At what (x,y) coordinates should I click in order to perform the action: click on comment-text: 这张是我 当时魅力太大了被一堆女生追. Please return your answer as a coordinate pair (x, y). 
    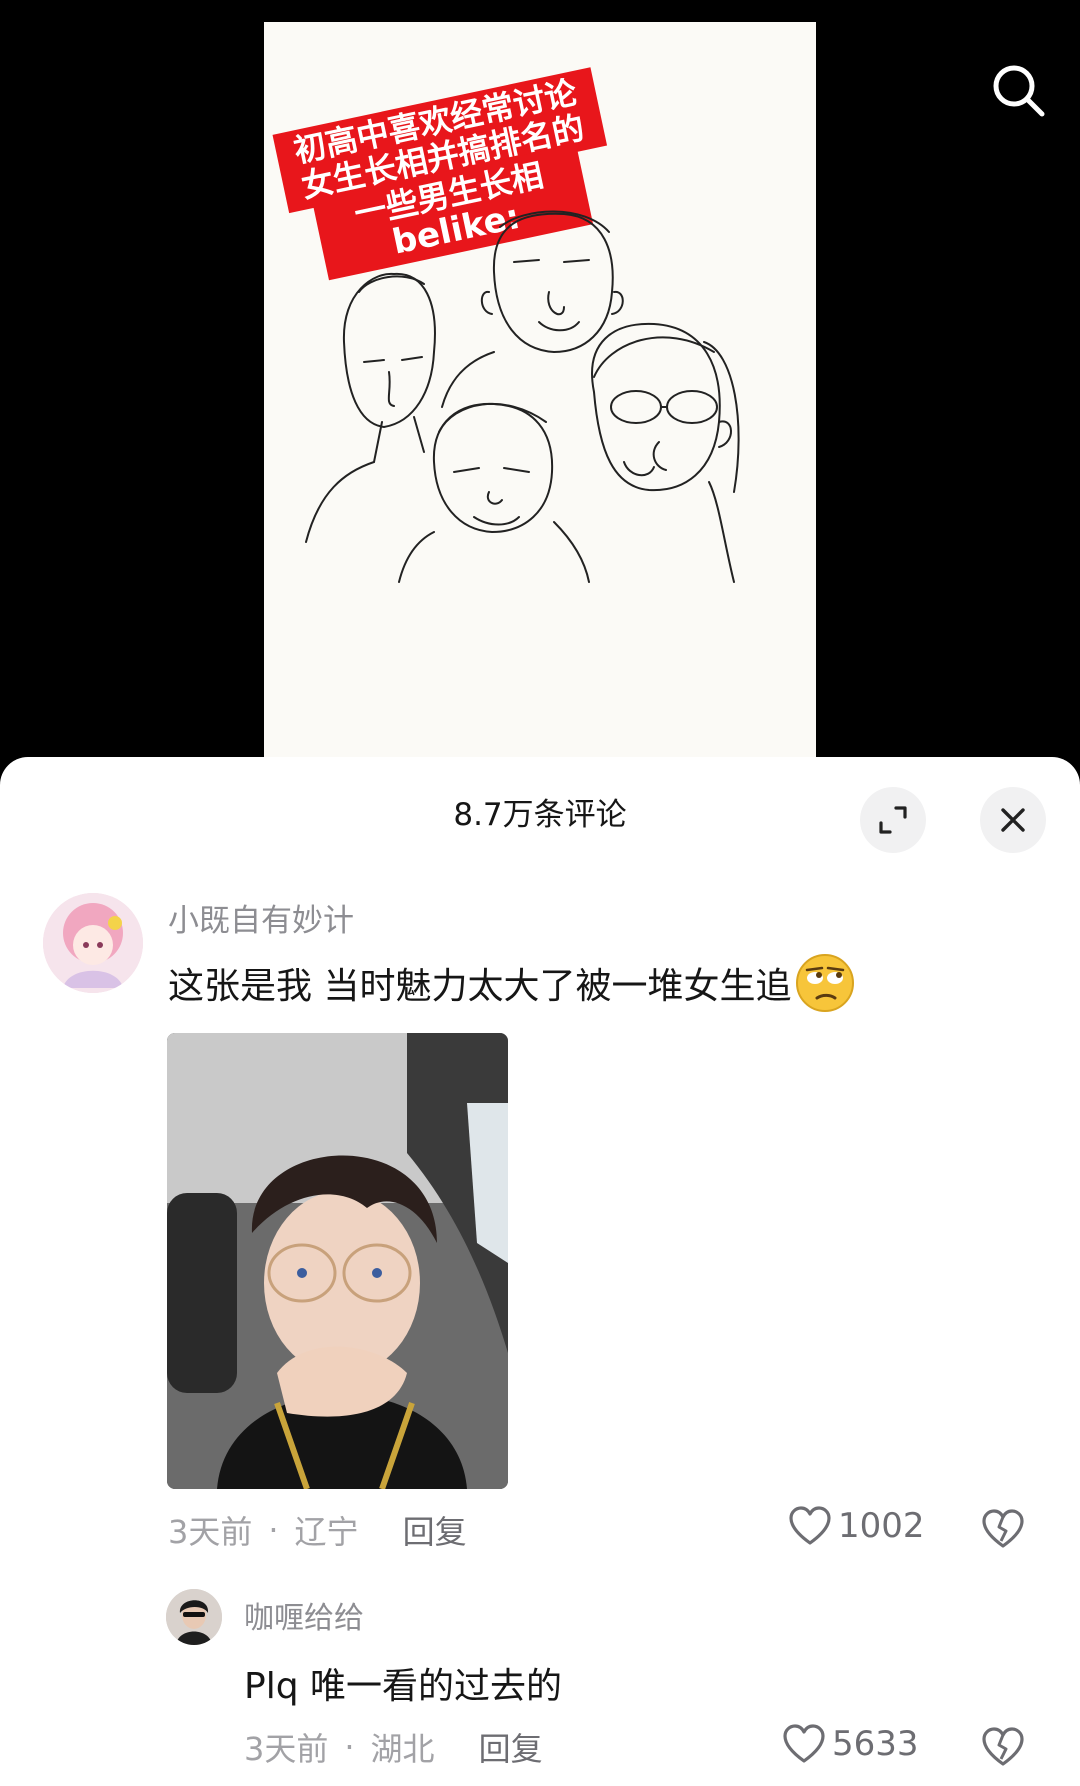
    Looking at the image, I should click on (511, 983).